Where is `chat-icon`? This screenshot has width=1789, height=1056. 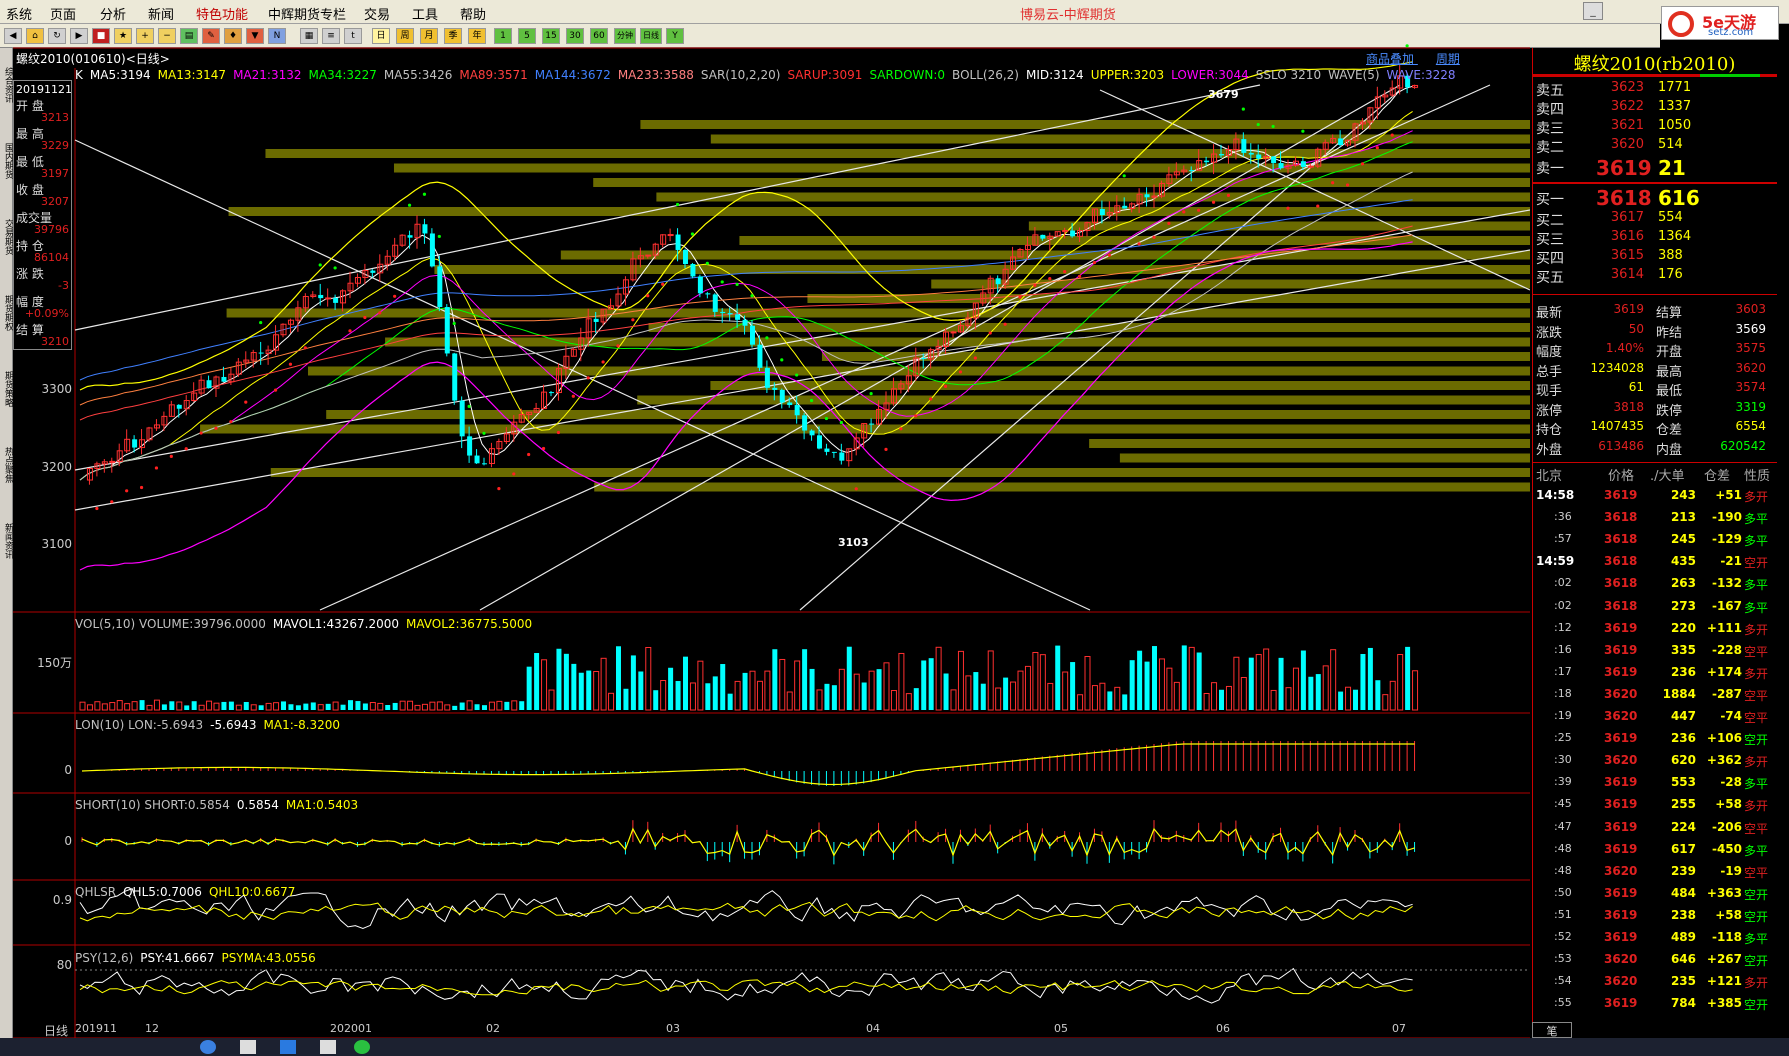
chat-icon is located at coordinates (362, 1047).